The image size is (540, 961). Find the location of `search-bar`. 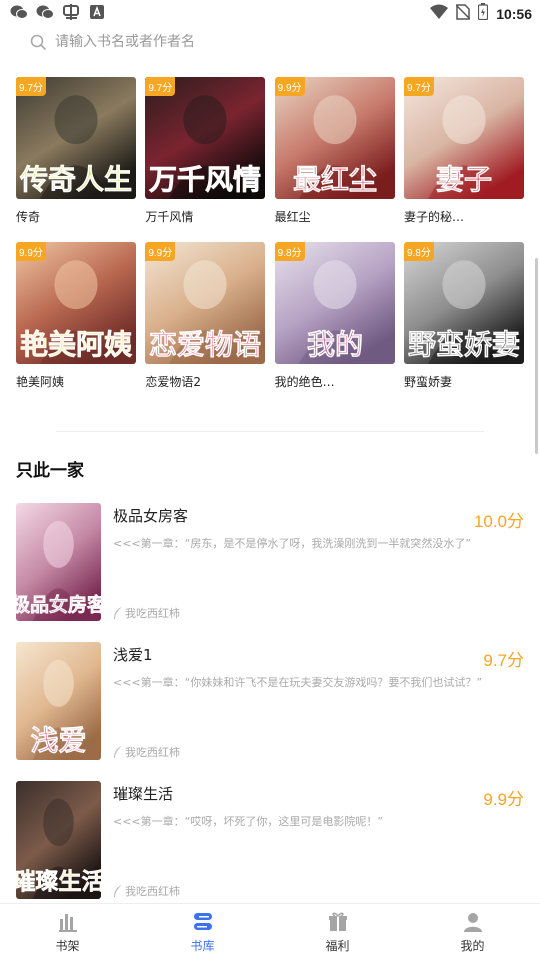

search-bar is located at coordinates (270, 42).